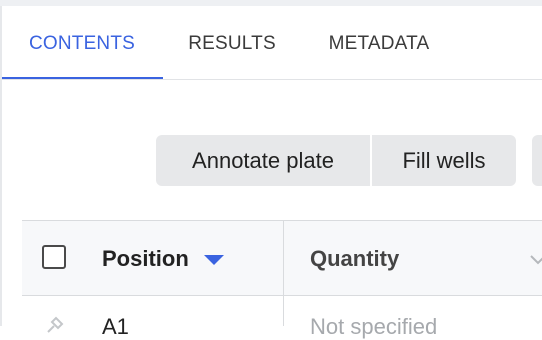 This screenshot has height=340, width=542. What do you see at coordinates (55, 324) in the screenshot?
I see `pin-icon` at bounding box center [55, 324].